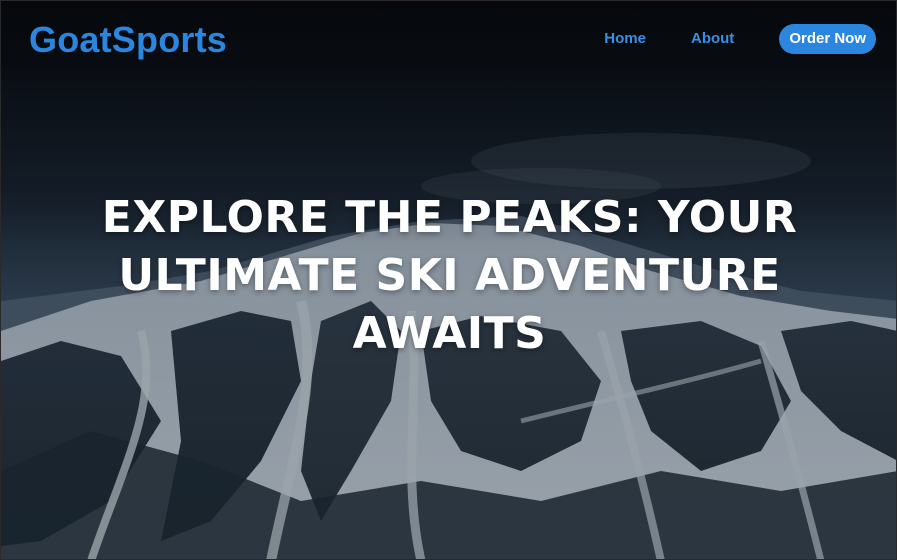  What do you see at coordinates (449, 217) in the screenshot?
I see `headline-line-1: EXPLORE THE PEAKS: YOUR` at bounding box center [449, 217].